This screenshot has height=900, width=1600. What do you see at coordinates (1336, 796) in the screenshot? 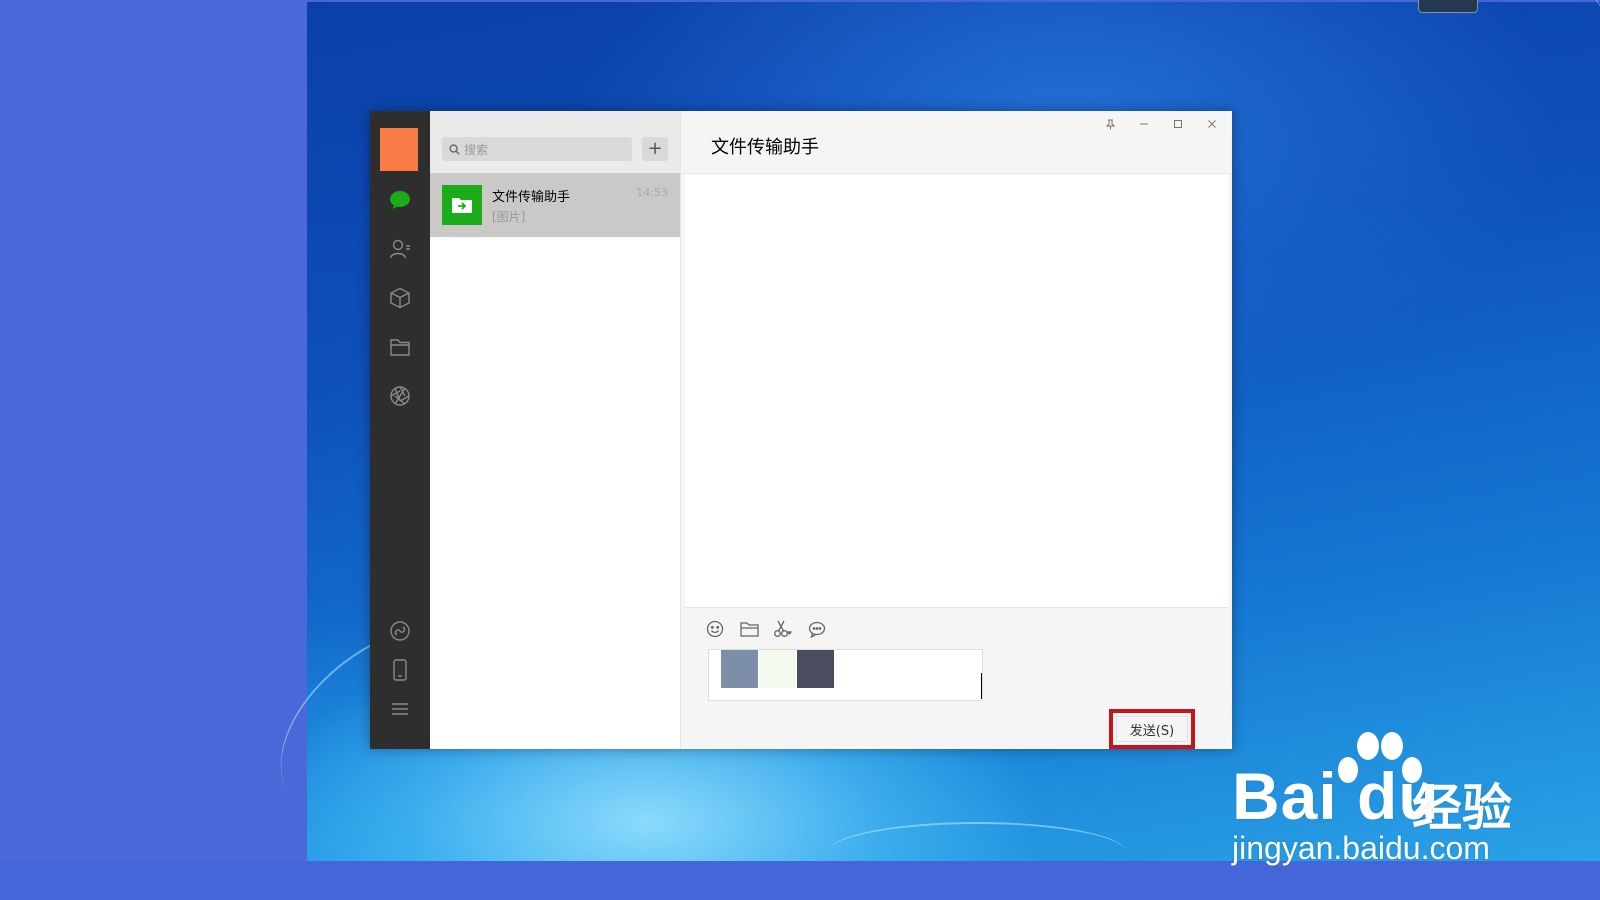
I see `baidu-watermark: Bai du` at bounding box center [1336, 796].